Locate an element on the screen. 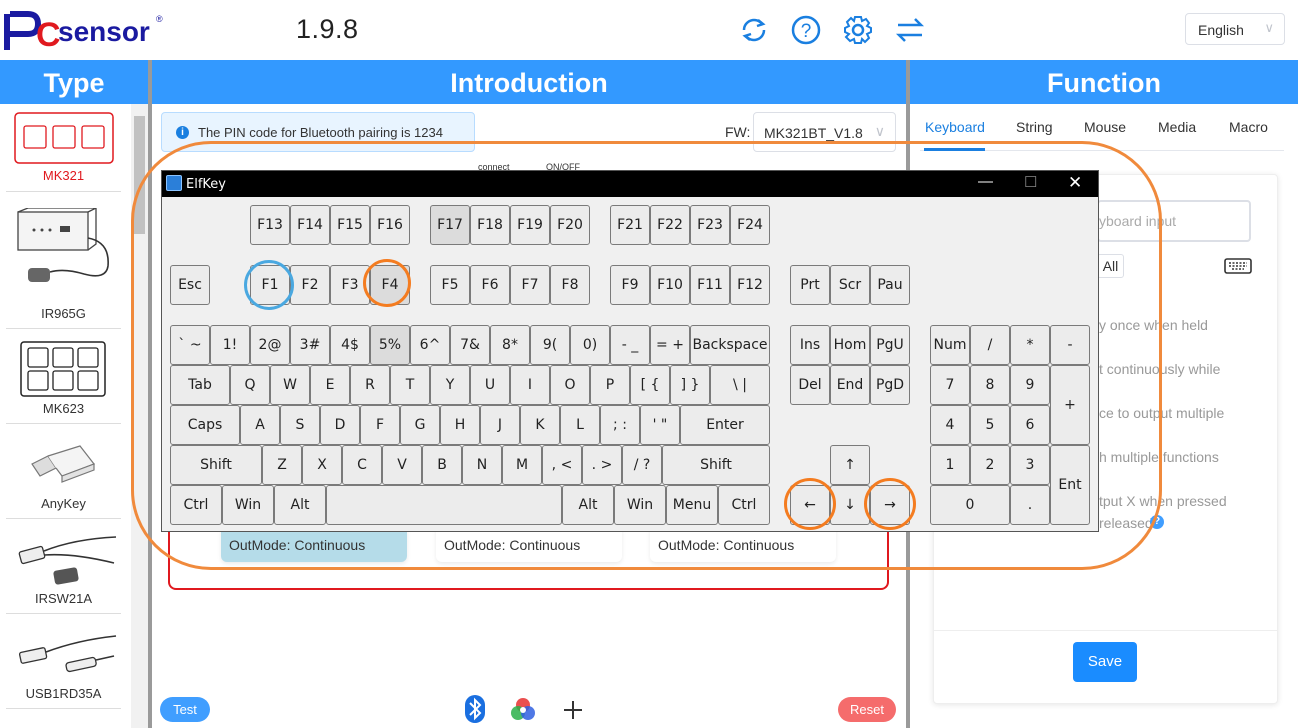  panel-divider is located at coordinates (1105, 630).